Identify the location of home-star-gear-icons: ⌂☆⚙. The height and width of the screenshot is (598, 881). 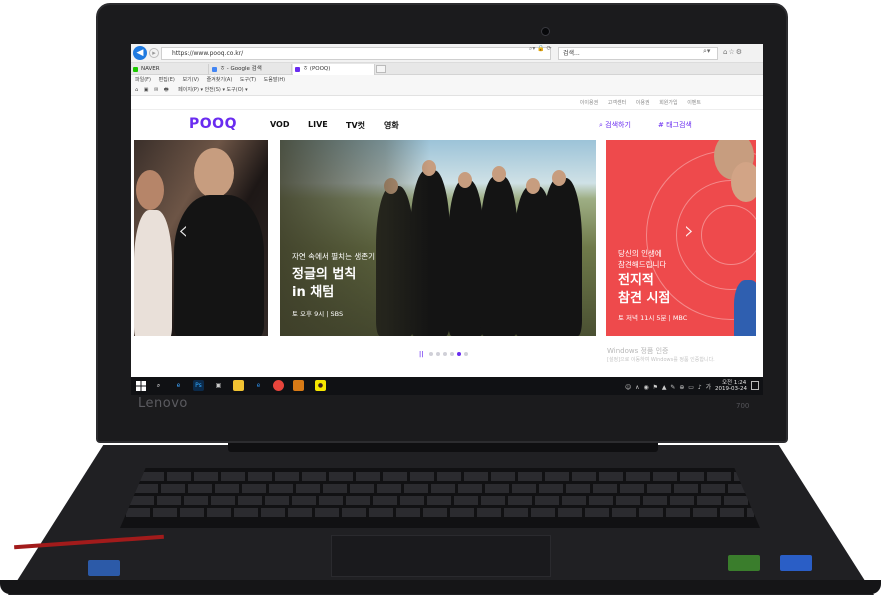
(733, 52).